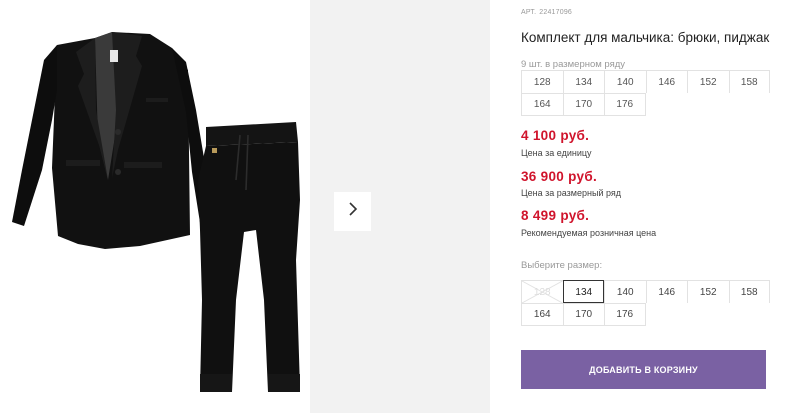 The image size is (800, 413). I want to click on pack-size-cell: 170, so click(583, 104).